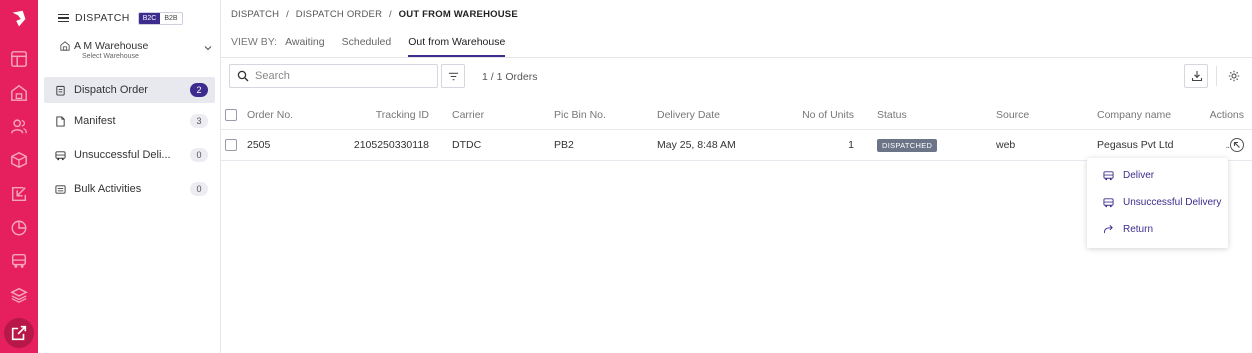 Image resolution: width=1252 pixels, height=353 pixels. I want to click on brand-logo-icon, so click(19, 19).